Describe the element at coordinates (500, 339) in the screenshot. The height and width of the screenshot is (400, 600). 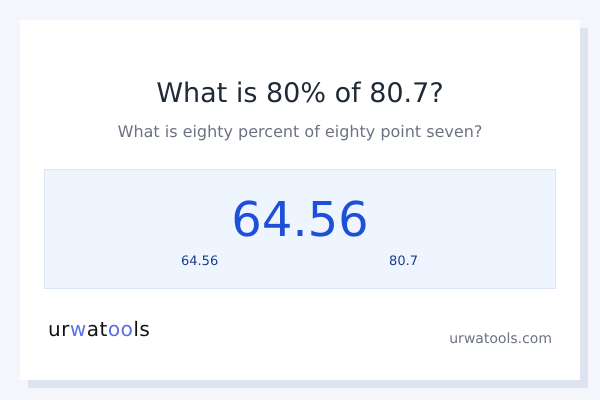
I see `site-url: urwatools.com` at that location.